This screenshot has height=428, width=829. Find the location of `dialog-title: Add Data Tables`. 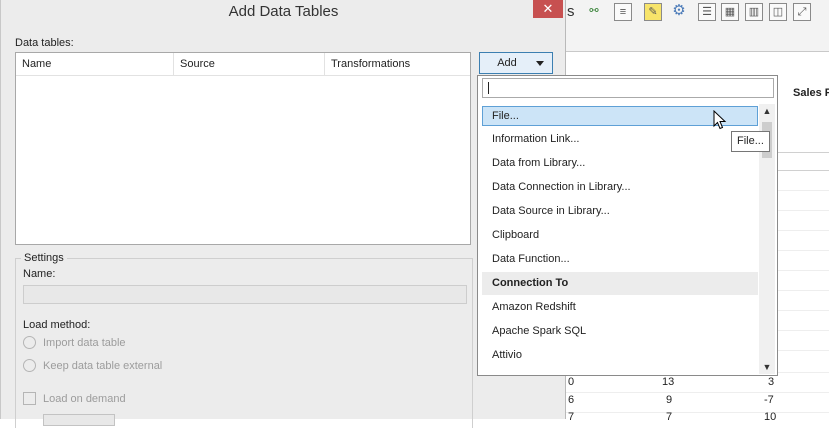

dialog-title: Add Data Tables is located at coordinates (283, 11).